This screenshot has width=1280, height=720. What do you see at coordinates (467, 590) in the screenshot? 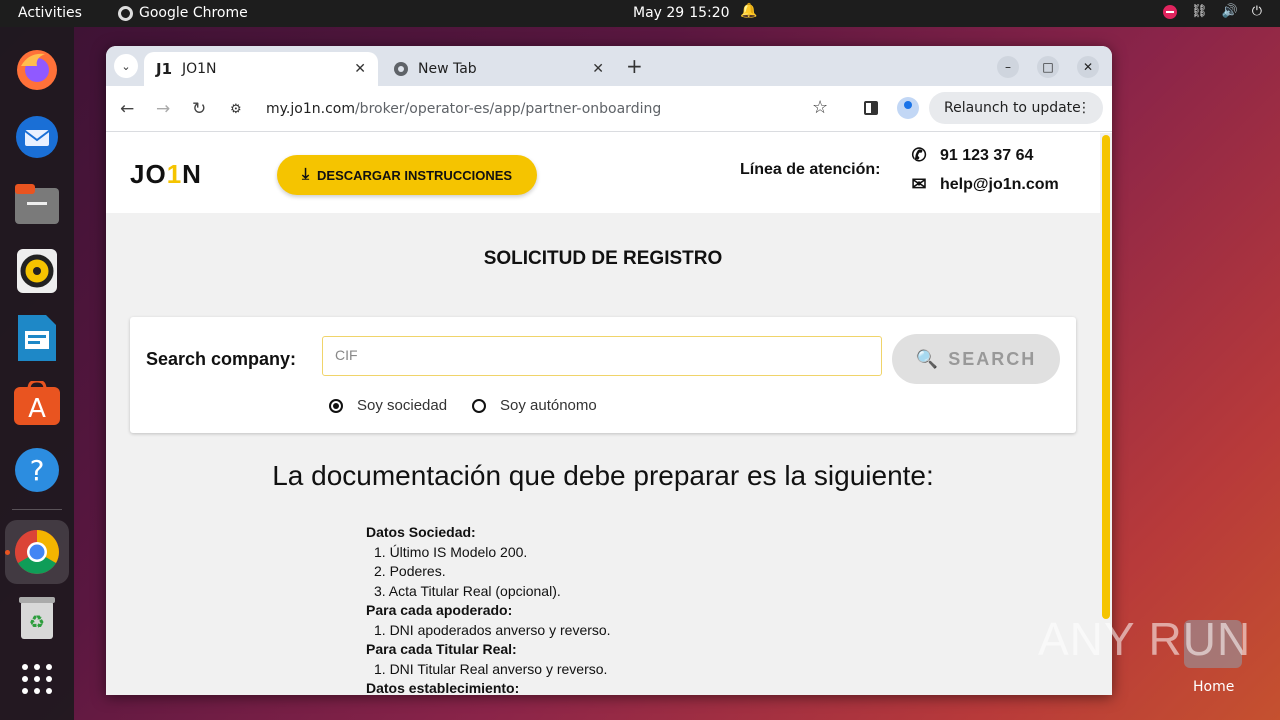
I see `list-item: 3. Acta Titular Real (opcional).` at bounding box center [467, 590].